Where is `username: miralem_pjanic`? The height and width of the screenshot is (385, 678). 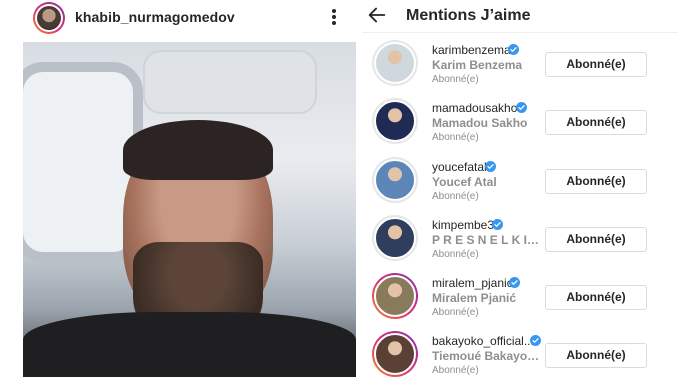
username: miralem_pjanic is located at coordinates (472, 283).